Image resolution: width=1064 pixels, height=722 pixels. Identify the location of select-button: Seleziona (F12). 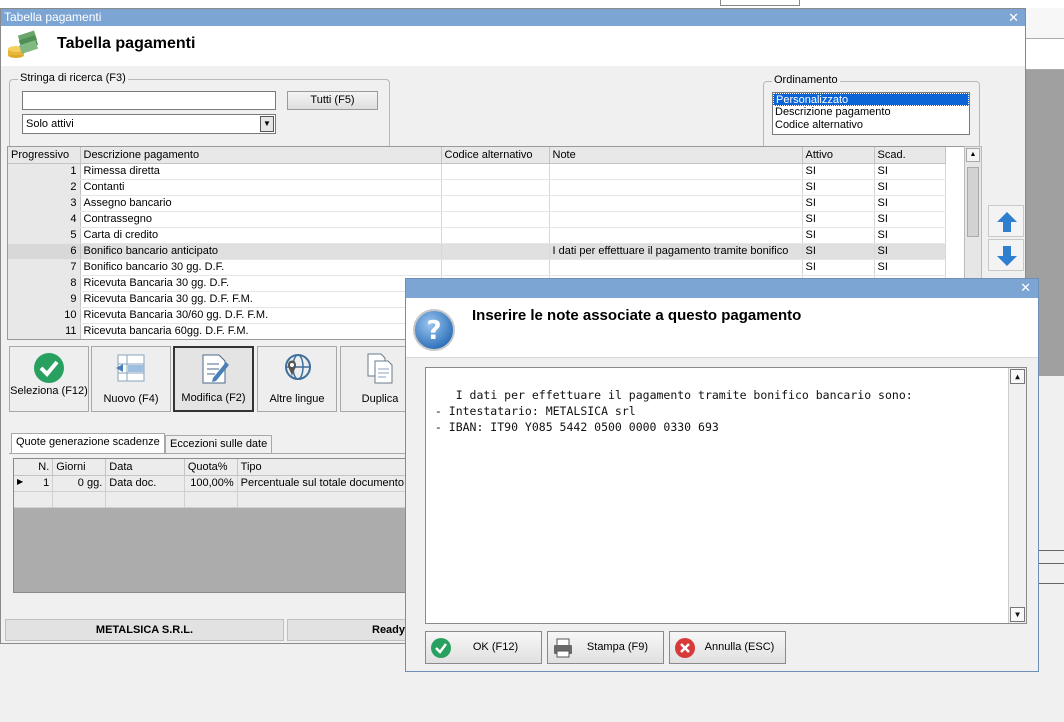
(49, 379).